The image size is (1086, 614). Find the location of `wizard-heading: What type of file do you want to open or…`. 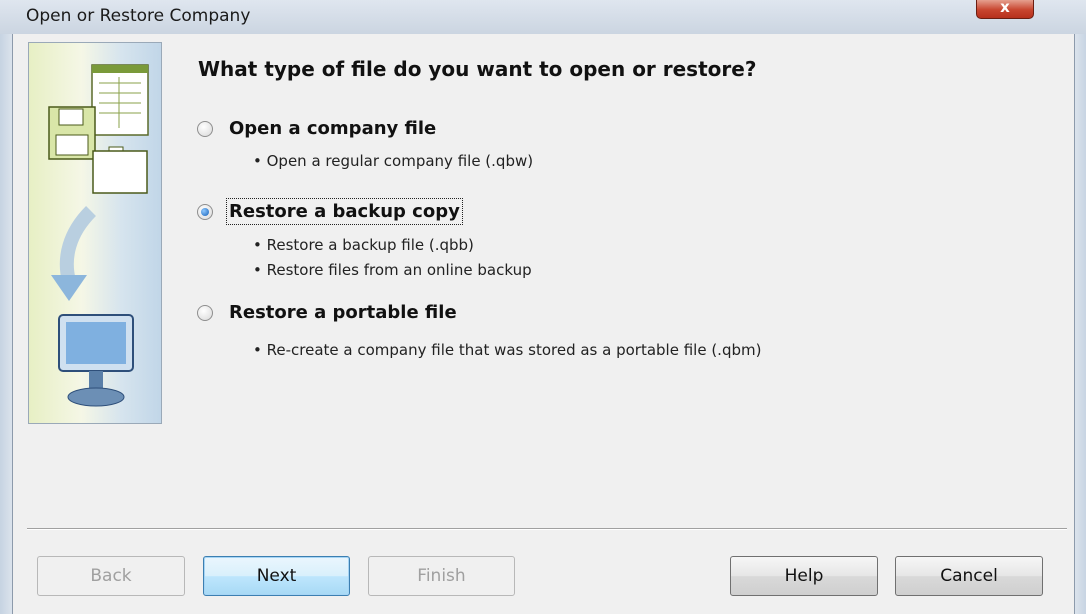

wizard-heading: What type of file do you want to open or… is located at coordinates (477, 69).